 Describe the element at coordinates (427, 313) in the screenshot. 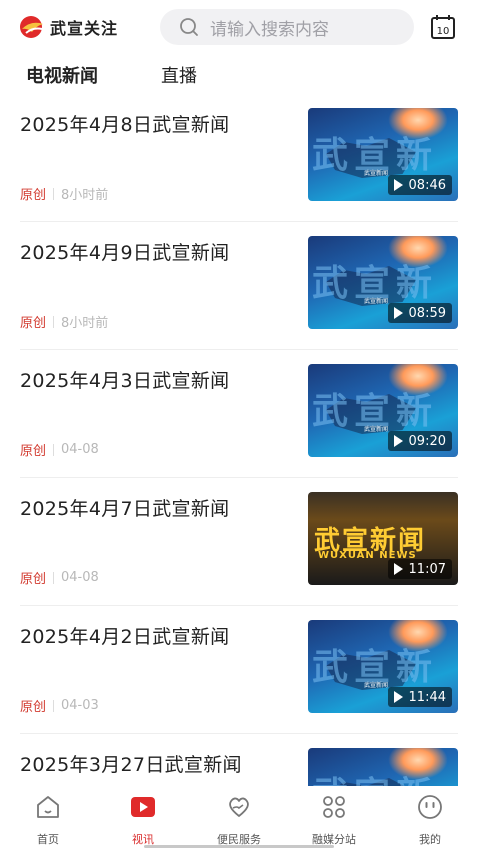

I see `duration-text: 08:59` at that location.